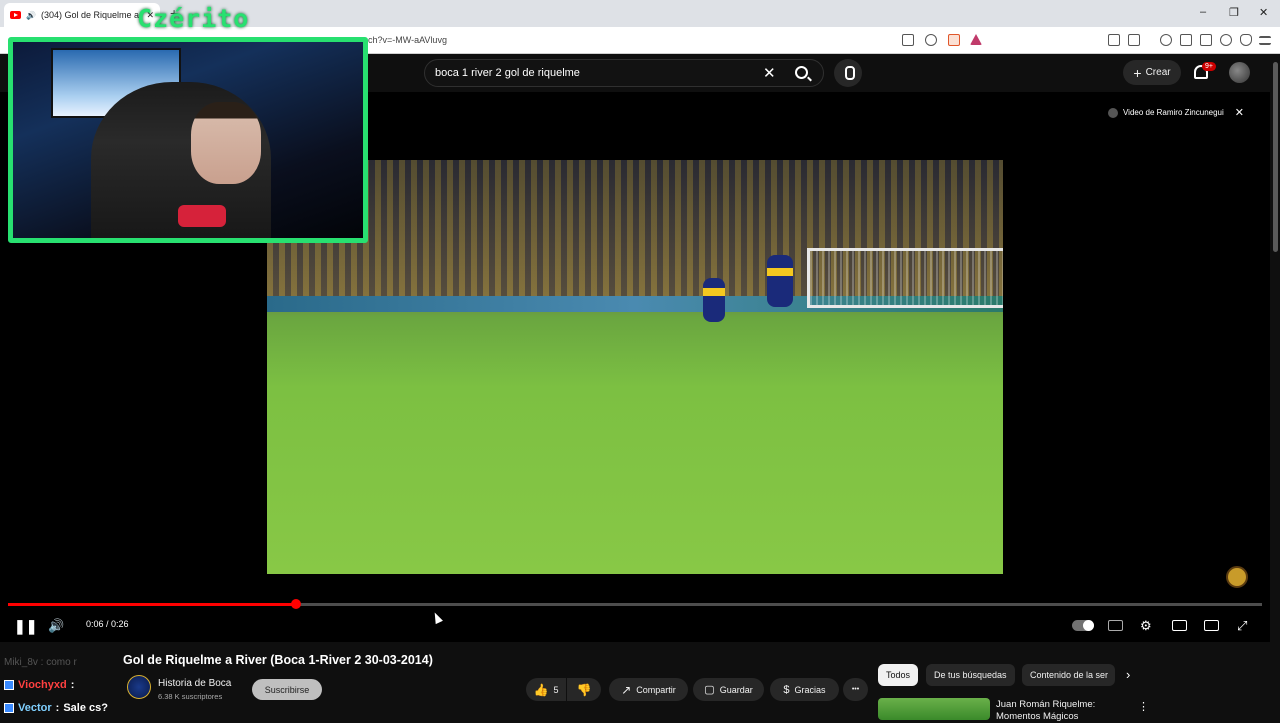 The width and height of the screenshot is (1280, 723). I want to click on brave-rewards-icon, so click(976, 39).